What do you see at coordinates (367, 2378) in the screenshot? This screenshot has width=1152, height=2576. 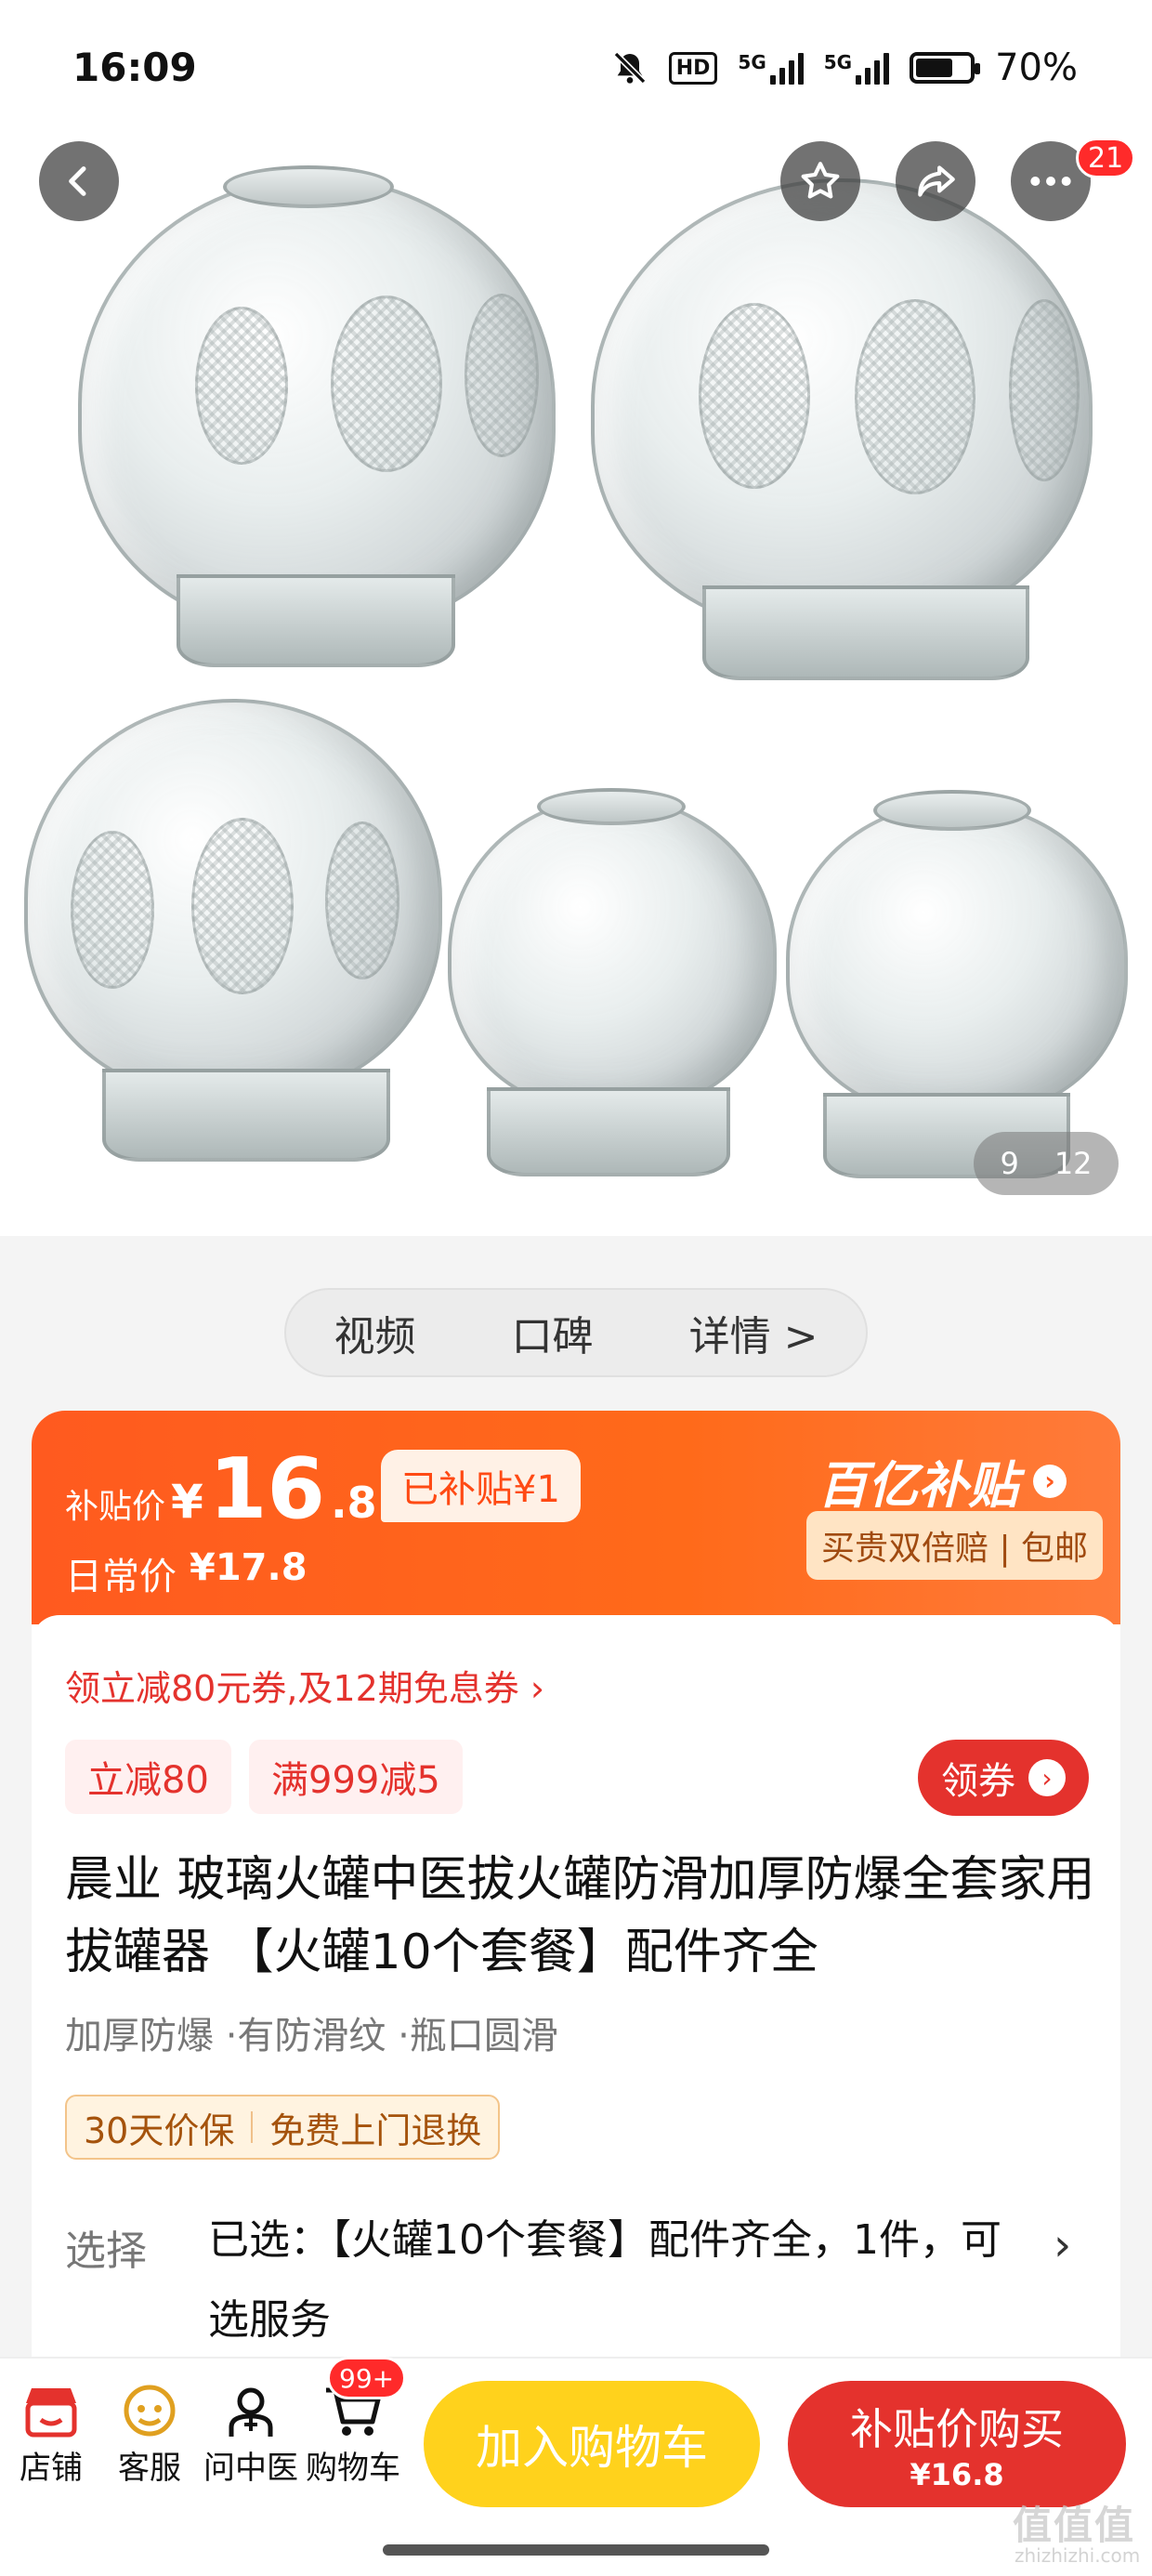 I see `cart-count-badge: 99+` at bounding box center [367, 2378].